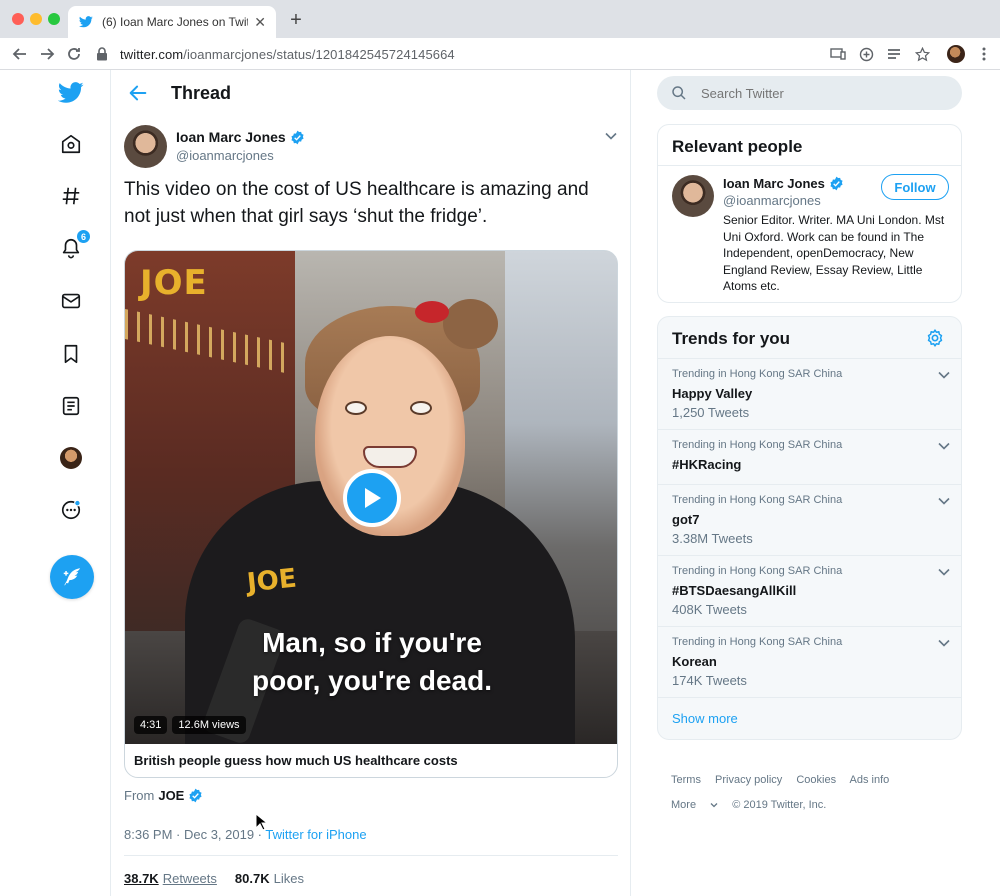 The height and width of the screenshot is (896, 1000). Describe the element at coordinates (734, 590) in the screenshot. I see `trend-name: #BTSDaesangAllKill` at that location.